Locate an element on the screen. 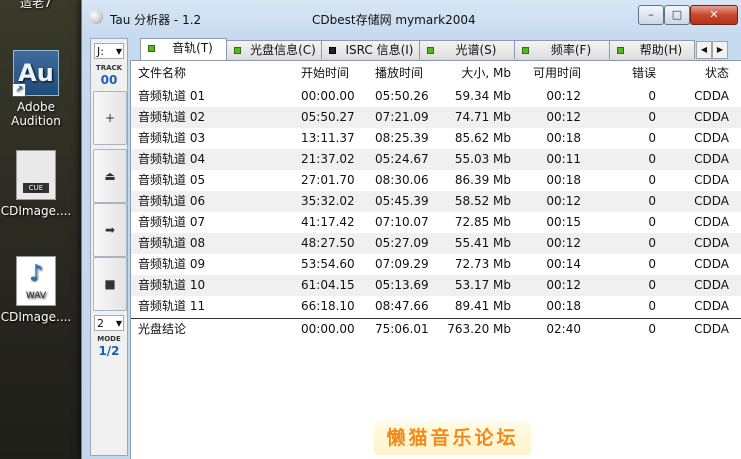 The height and width of the screenshot is (459, 741). led-indicator-icon is located at coordinates (332, 50).